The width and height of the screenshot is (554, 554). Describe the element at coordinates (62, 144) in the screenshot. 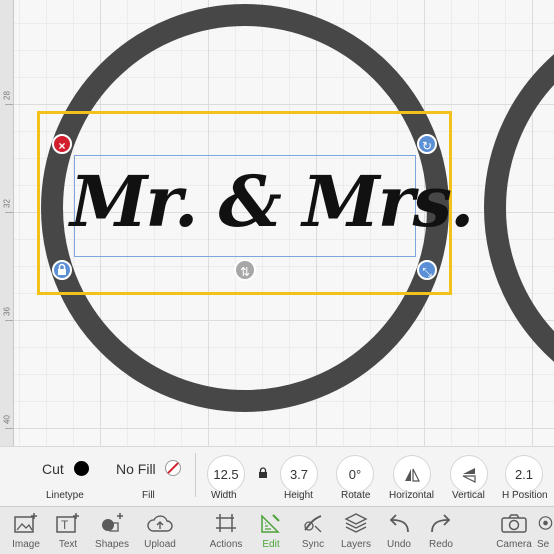

I see `delete-handle-icon: ×` at that location.